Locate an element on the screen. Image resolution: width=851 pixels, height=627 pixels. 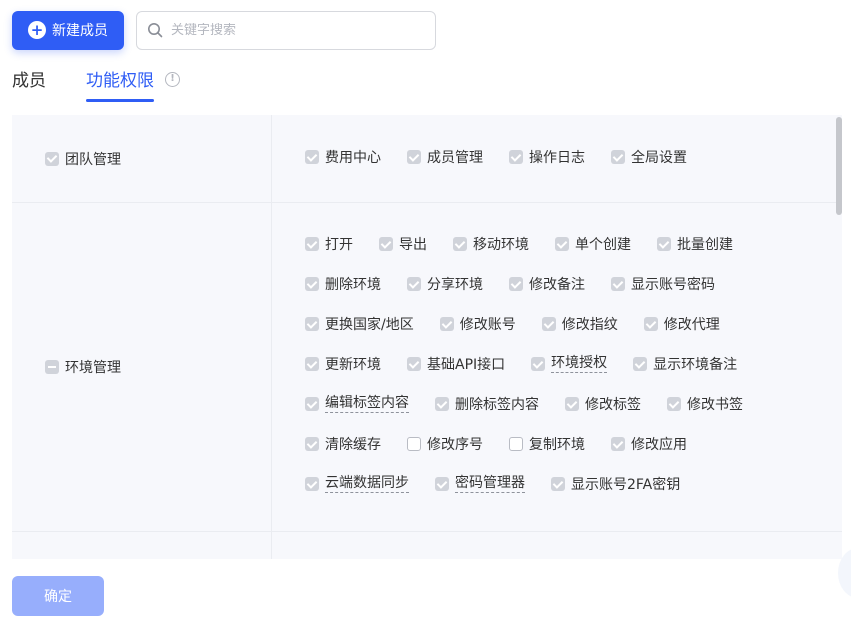
option-row: 更换国家/地区 修改账号 修改指纹 修改代理 is located at coordinates (563, 324).